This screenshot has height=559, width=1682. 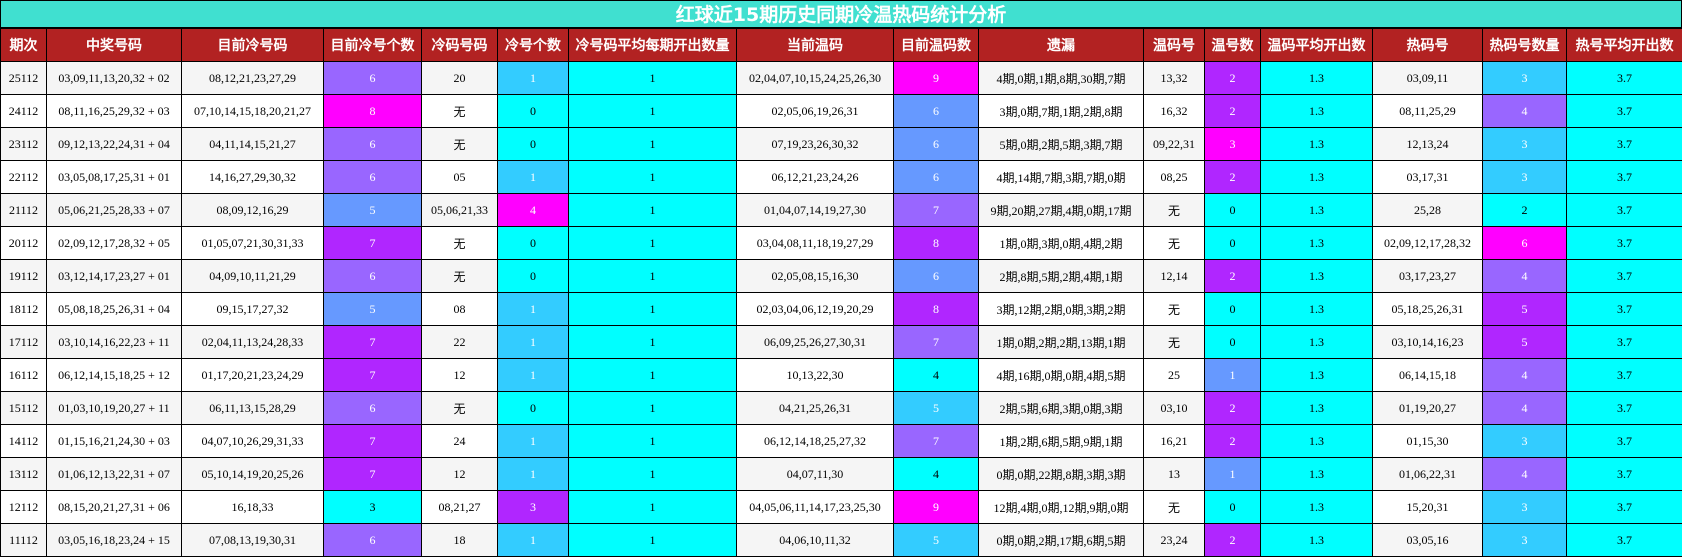 I want to click on cell-cold-numbers: 01,17,20,21,23,24,29, so click(x=252, y=375).